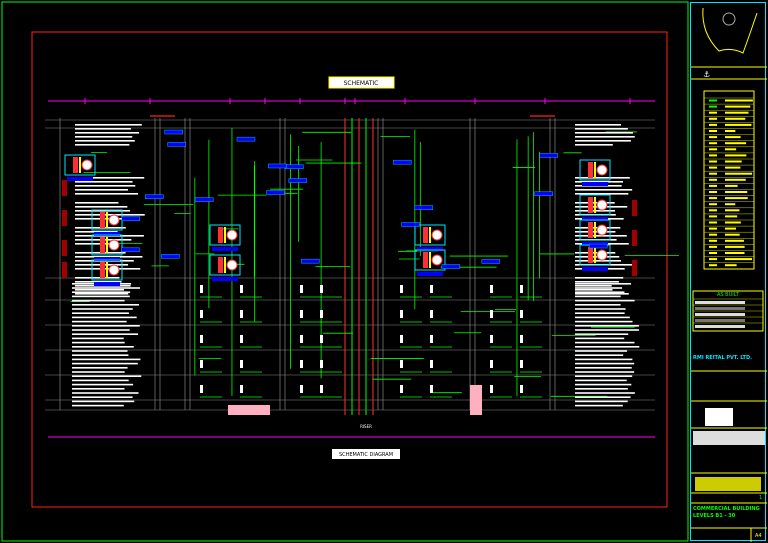 Image resolution: width=768 pixels, height=543 pixels. I want to click on bottom-tag: SCHEMATIC DIAGRAM, so click(366, 455).